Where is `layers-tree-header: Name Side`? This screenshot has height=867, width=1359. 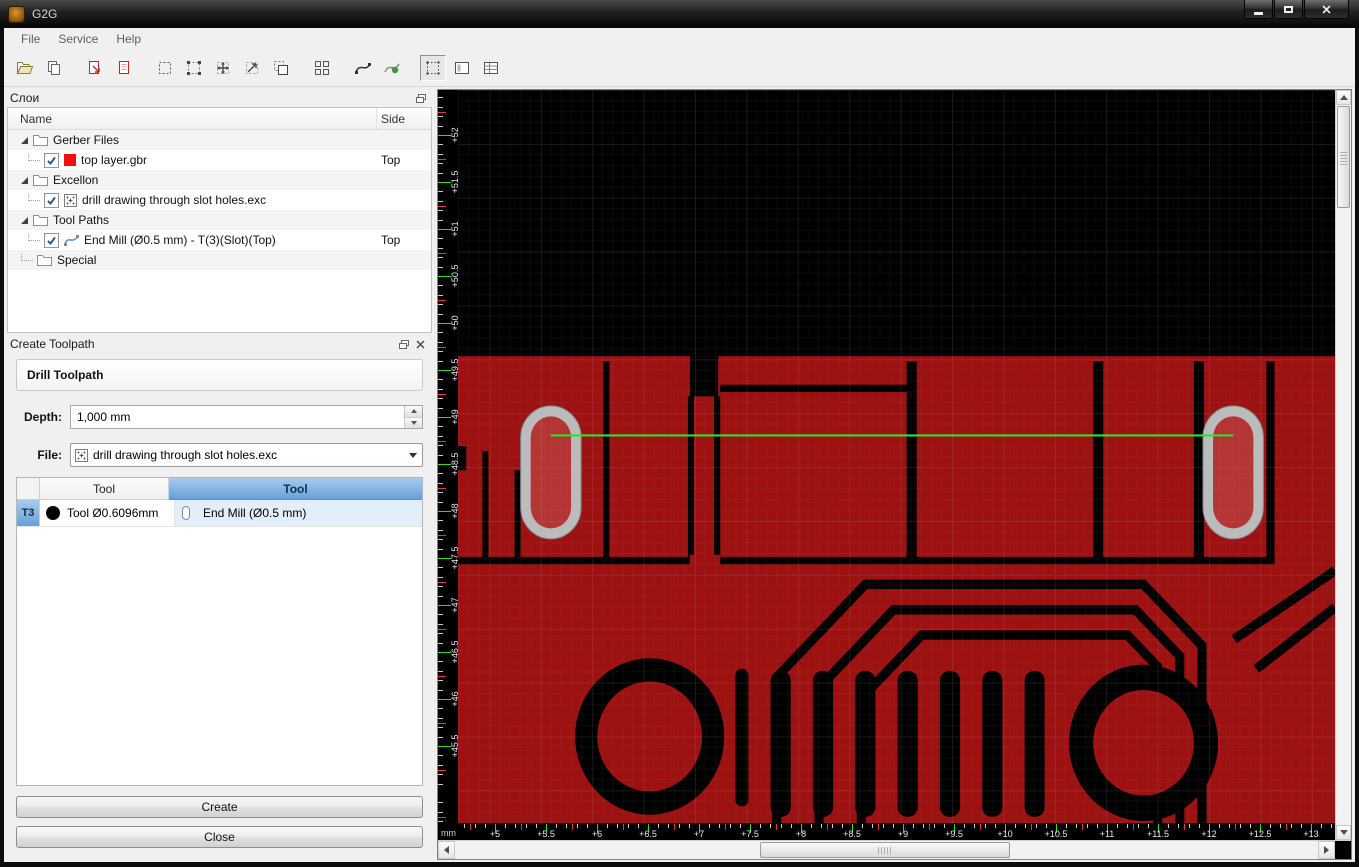 layers-tree-header: Name Side is located at coordinates (219, 119).